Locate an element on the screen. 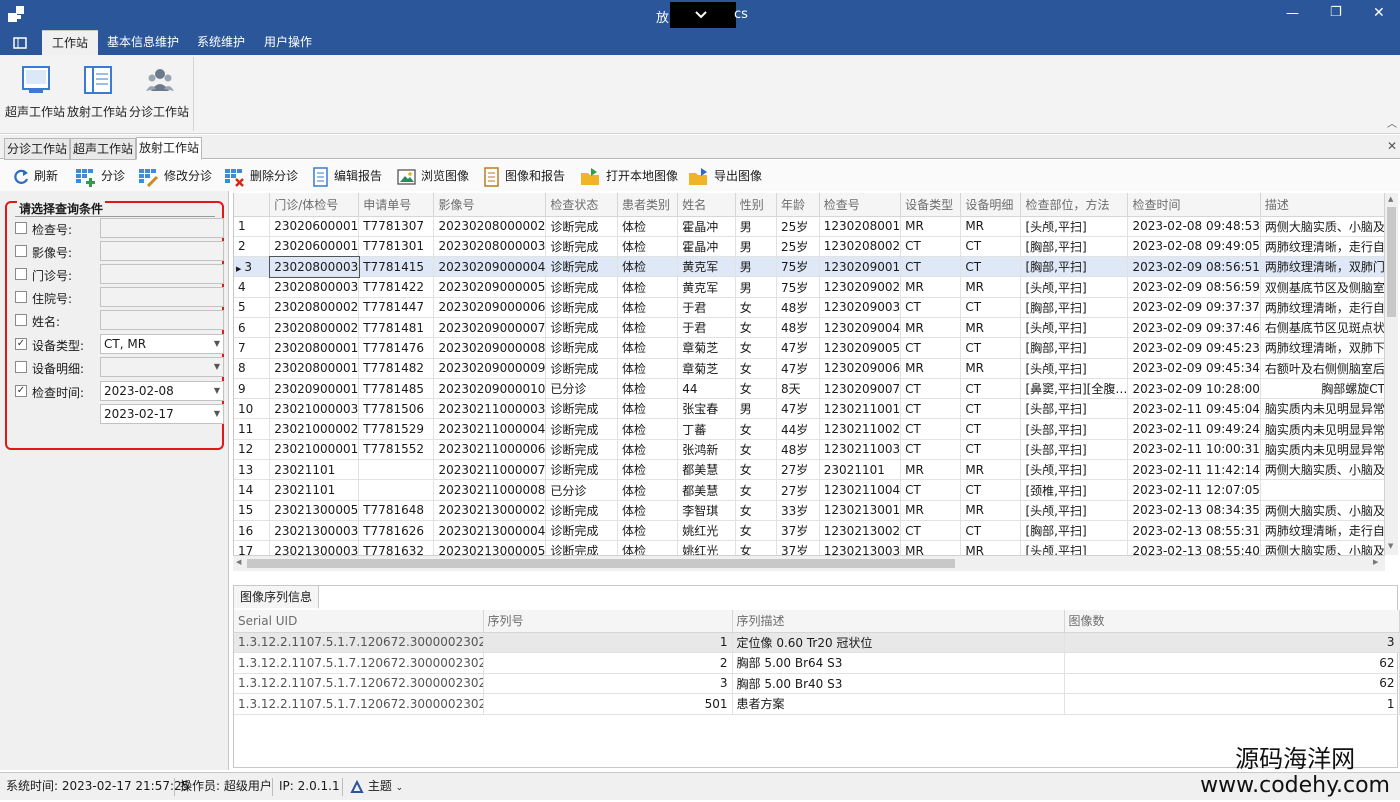 The width and height of the screenshot is (1400, 802). theme-selector: 主题 ⌄ is located at coordinates (376, 787).